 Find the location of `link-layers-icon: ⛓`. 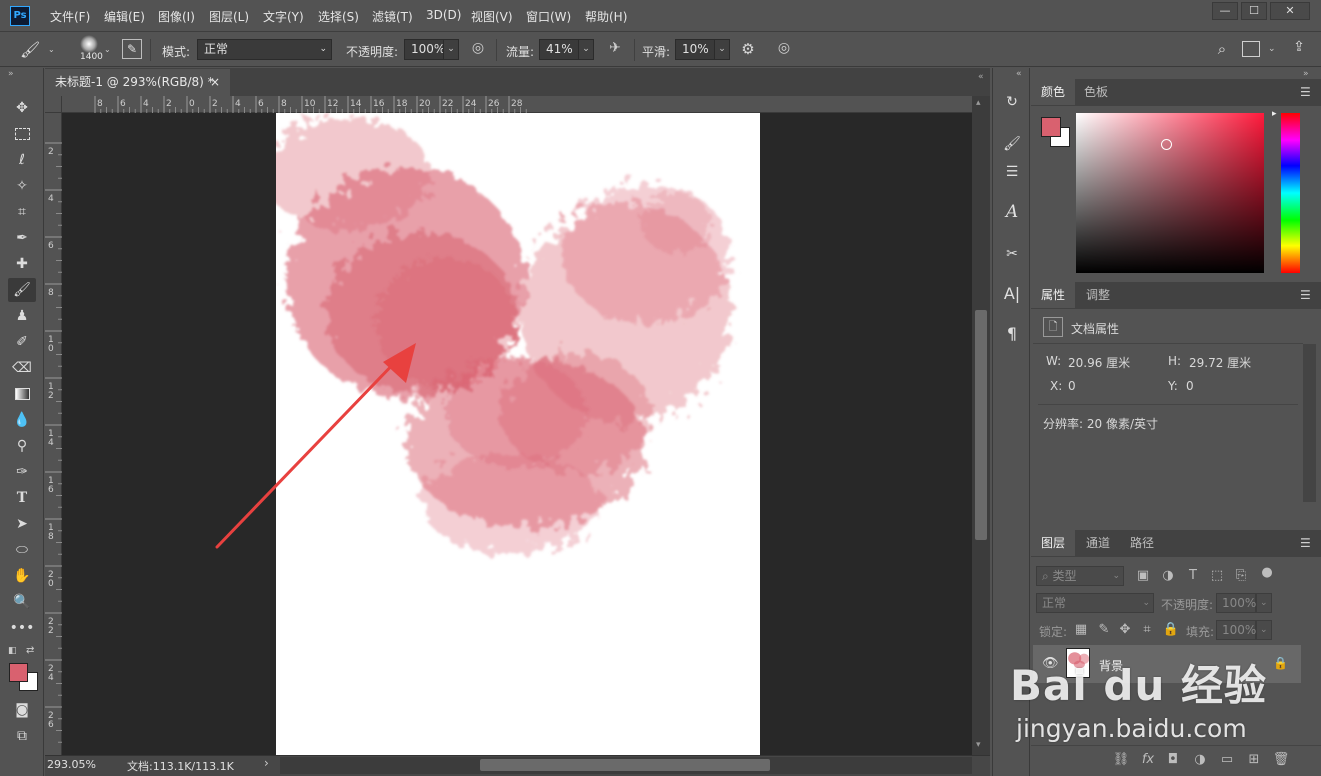

link-layers-icon: ⛓ is located at coordinates (1121, 759).